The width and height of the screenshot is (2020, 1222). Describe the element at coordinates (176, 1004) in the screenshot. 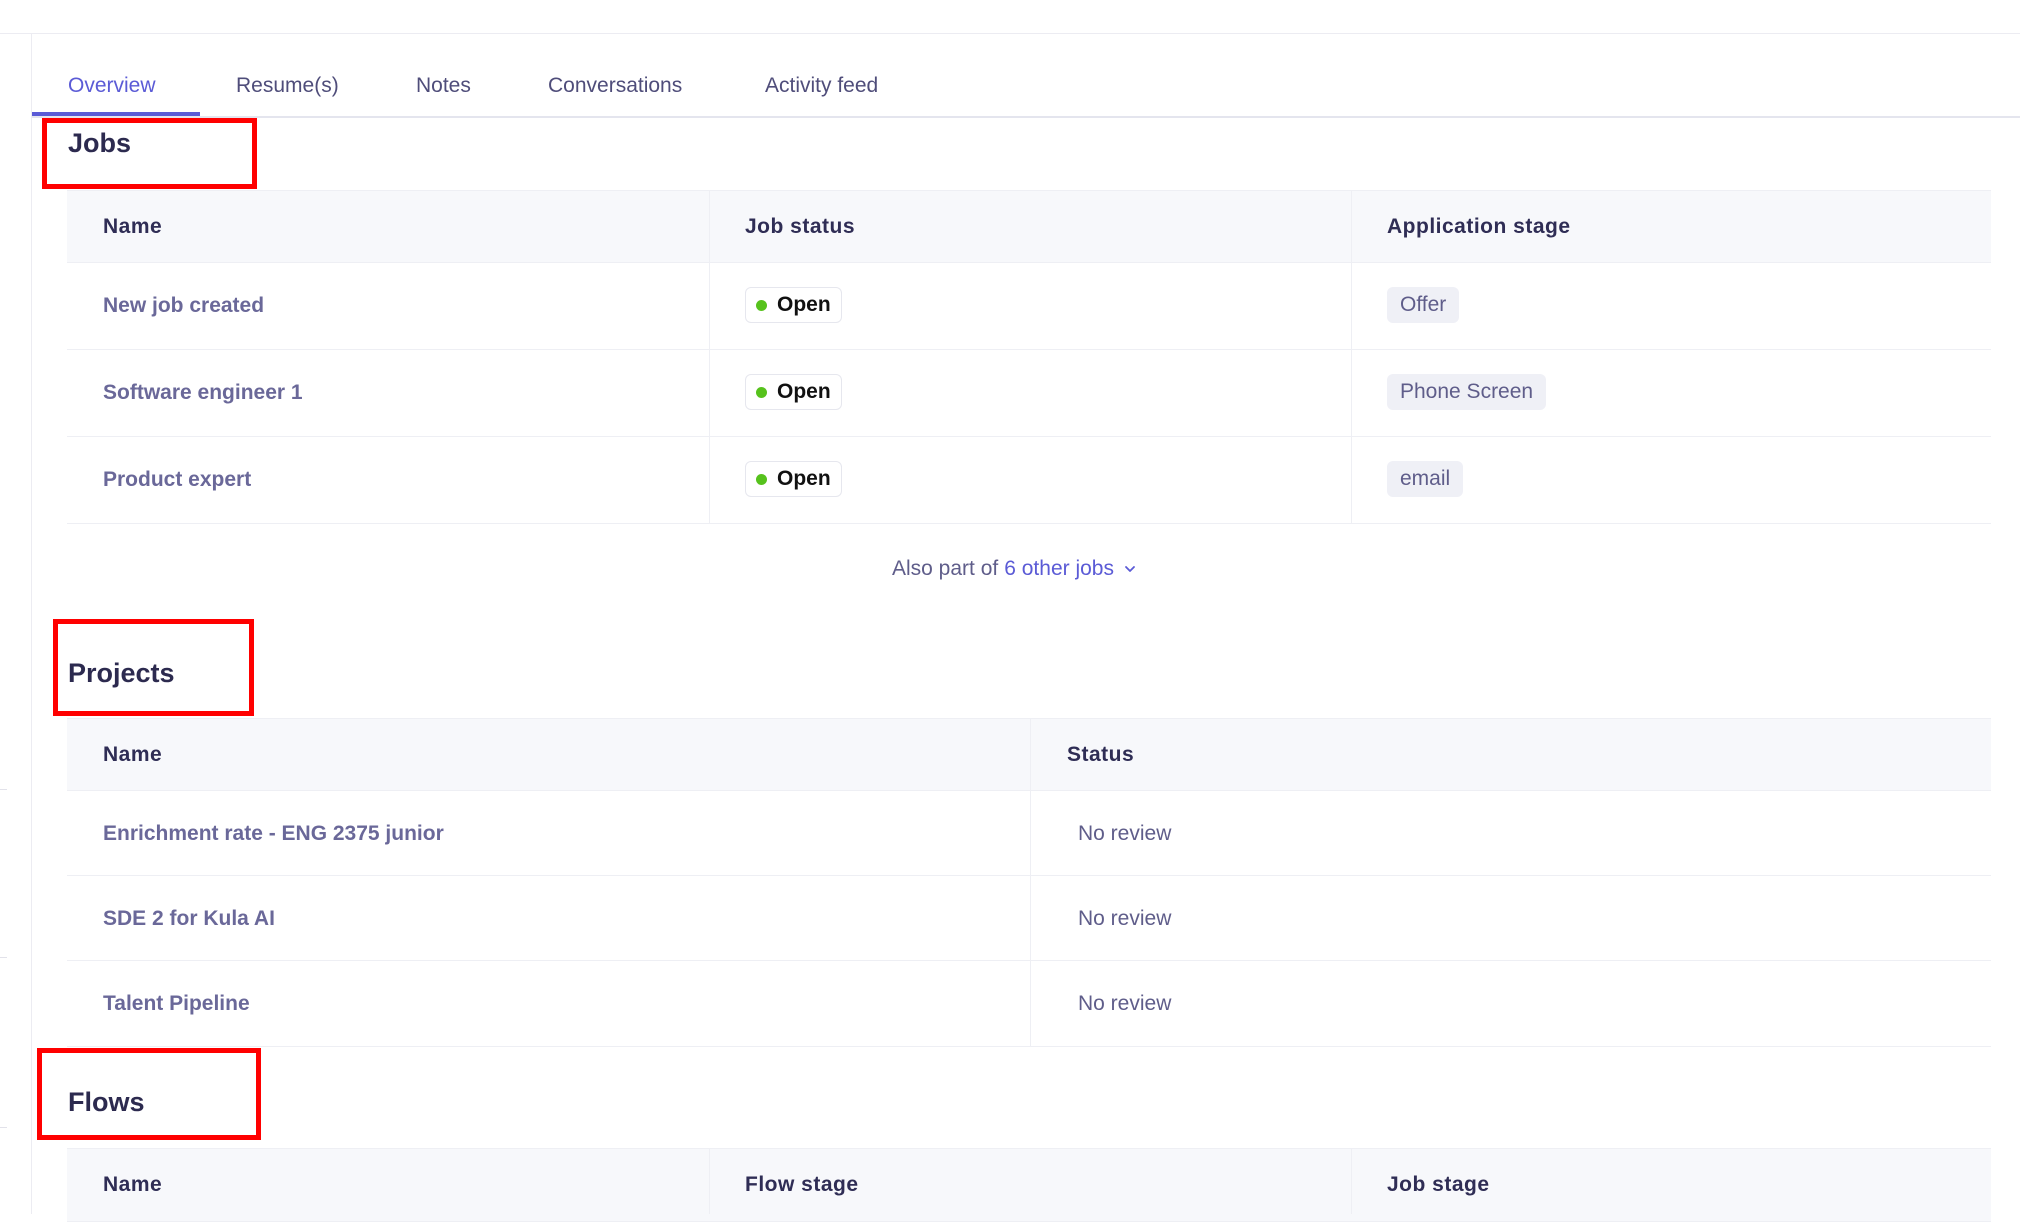

I see `project-name-link: Talent Pipeline` at that location.